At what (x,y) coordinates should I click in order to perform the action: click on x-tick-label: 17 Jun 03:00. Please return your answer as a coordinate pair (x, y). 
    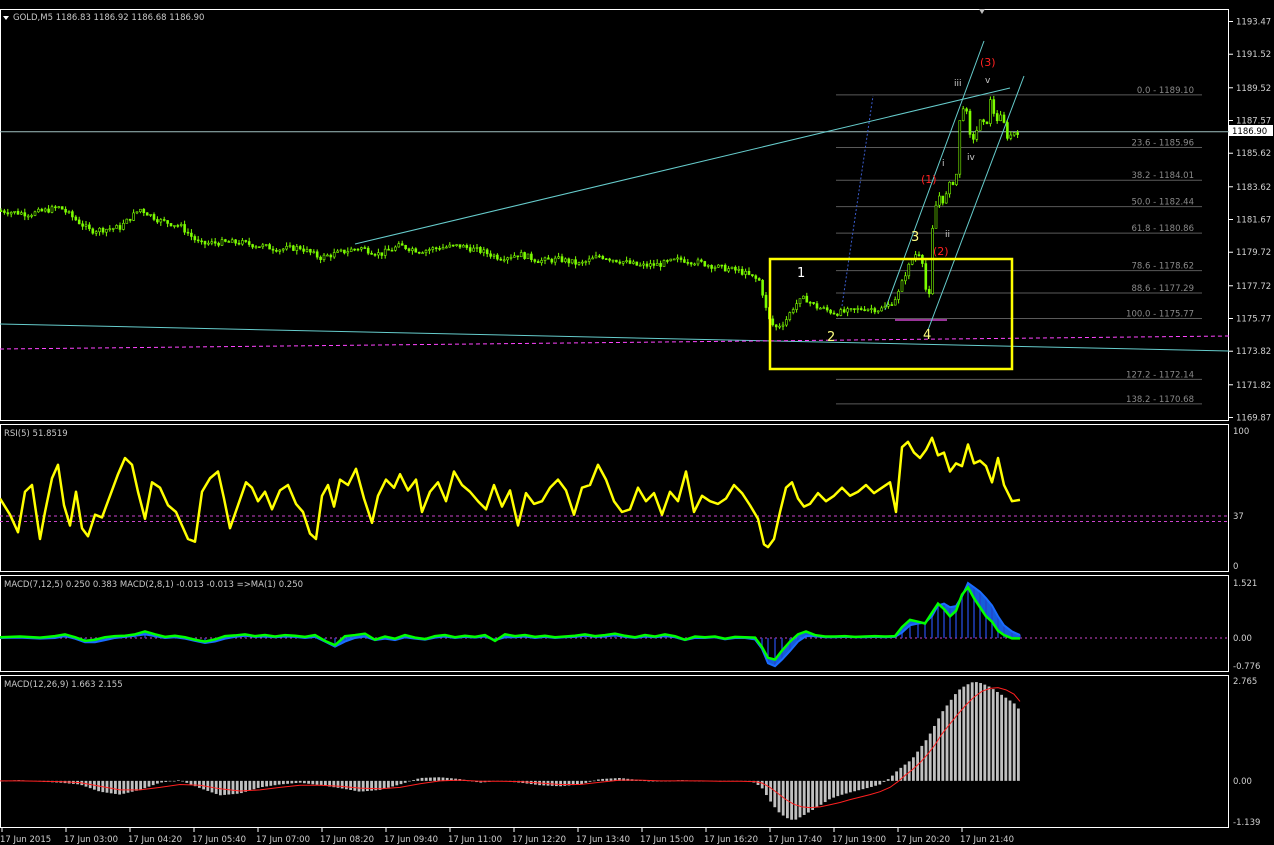
    Looking at the image, I should click on (91, 840).